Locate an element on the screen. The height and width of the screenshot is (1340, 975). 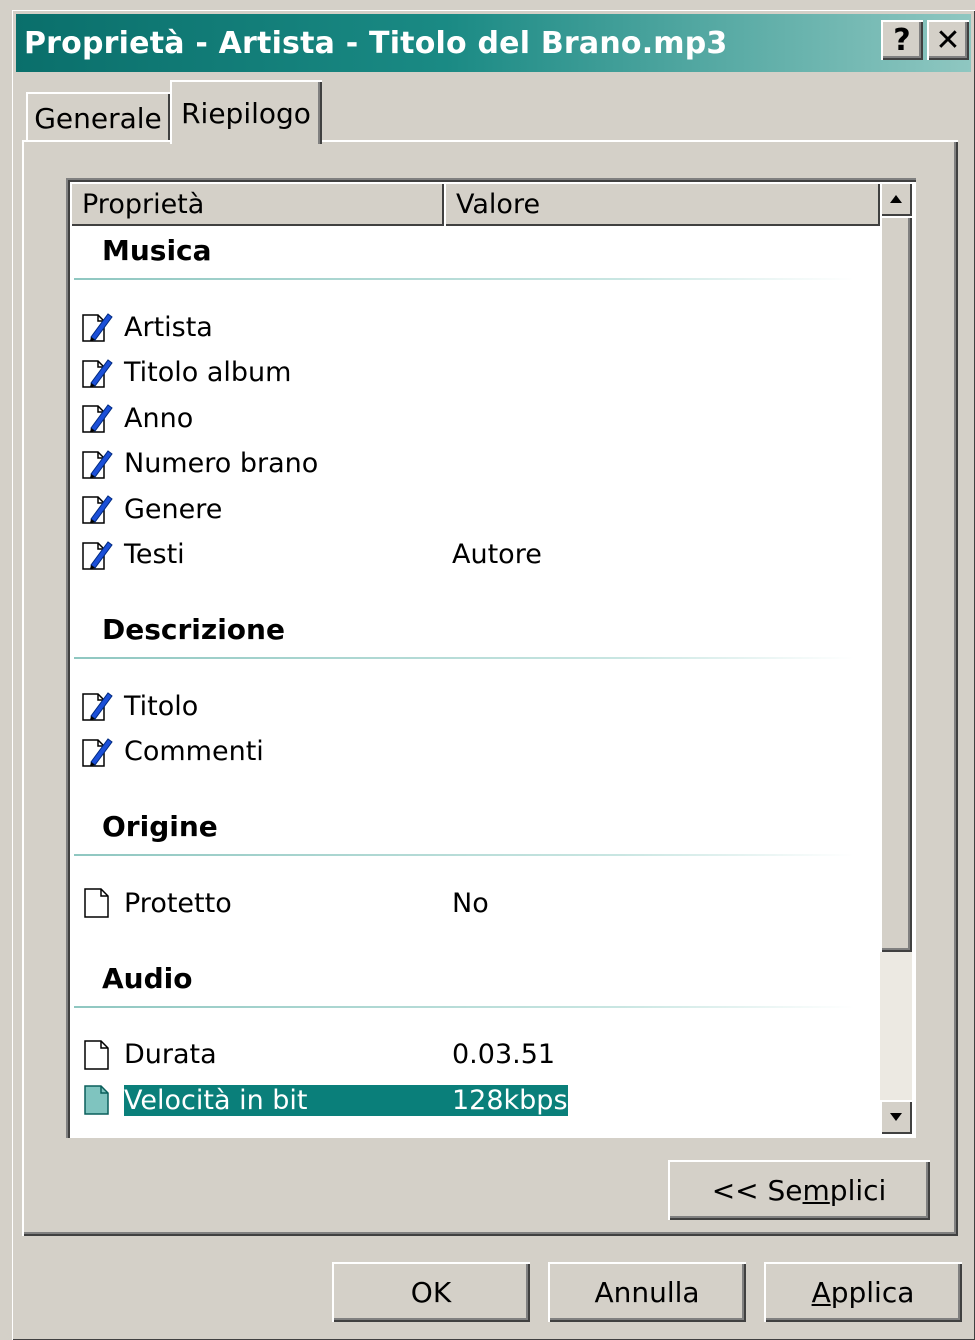
list-item: Numero brano is located at coordinates (480, 464).